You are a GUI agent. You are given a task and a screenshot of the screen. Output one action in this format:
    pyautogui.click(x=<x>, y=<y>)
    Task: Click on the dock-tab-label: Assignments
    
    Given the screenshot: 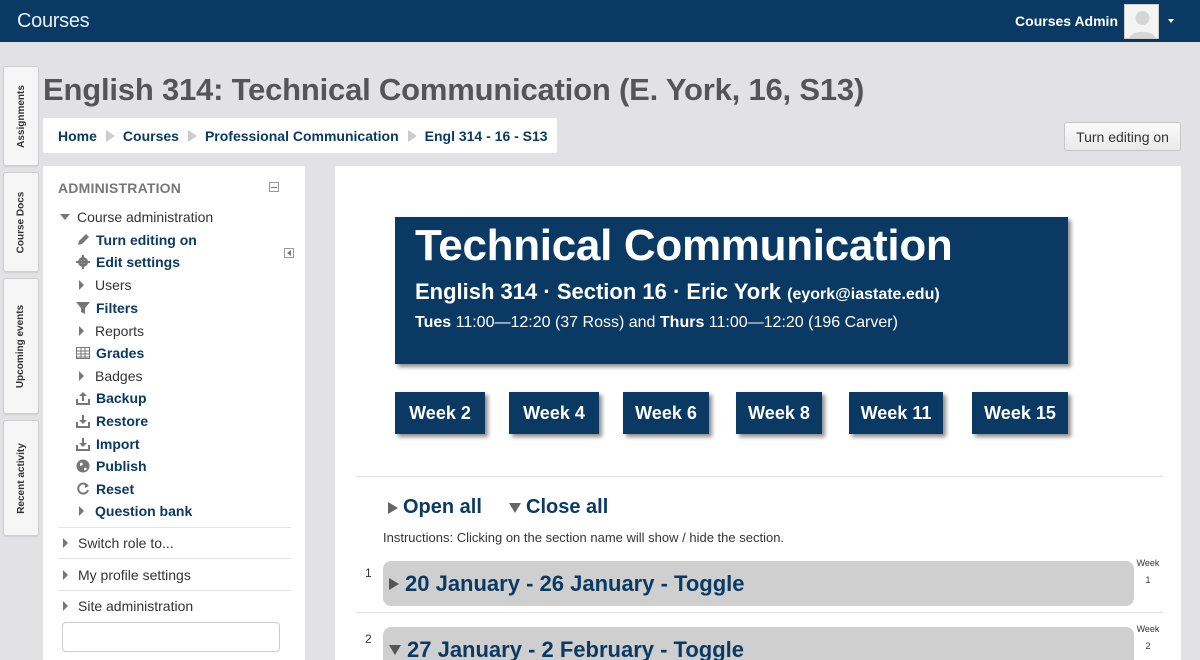 What is the action you would take?
    pyautogui.click(x=21, y=116)
    